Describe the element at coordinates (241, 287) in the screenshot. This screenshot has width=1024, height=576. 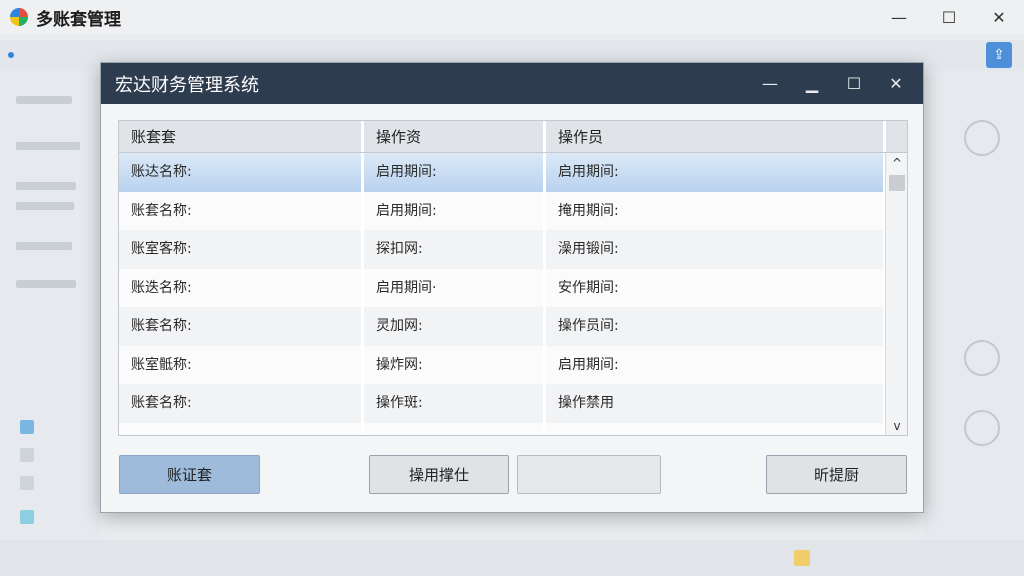
I see `table-cell: 账迭名称:` at that location.